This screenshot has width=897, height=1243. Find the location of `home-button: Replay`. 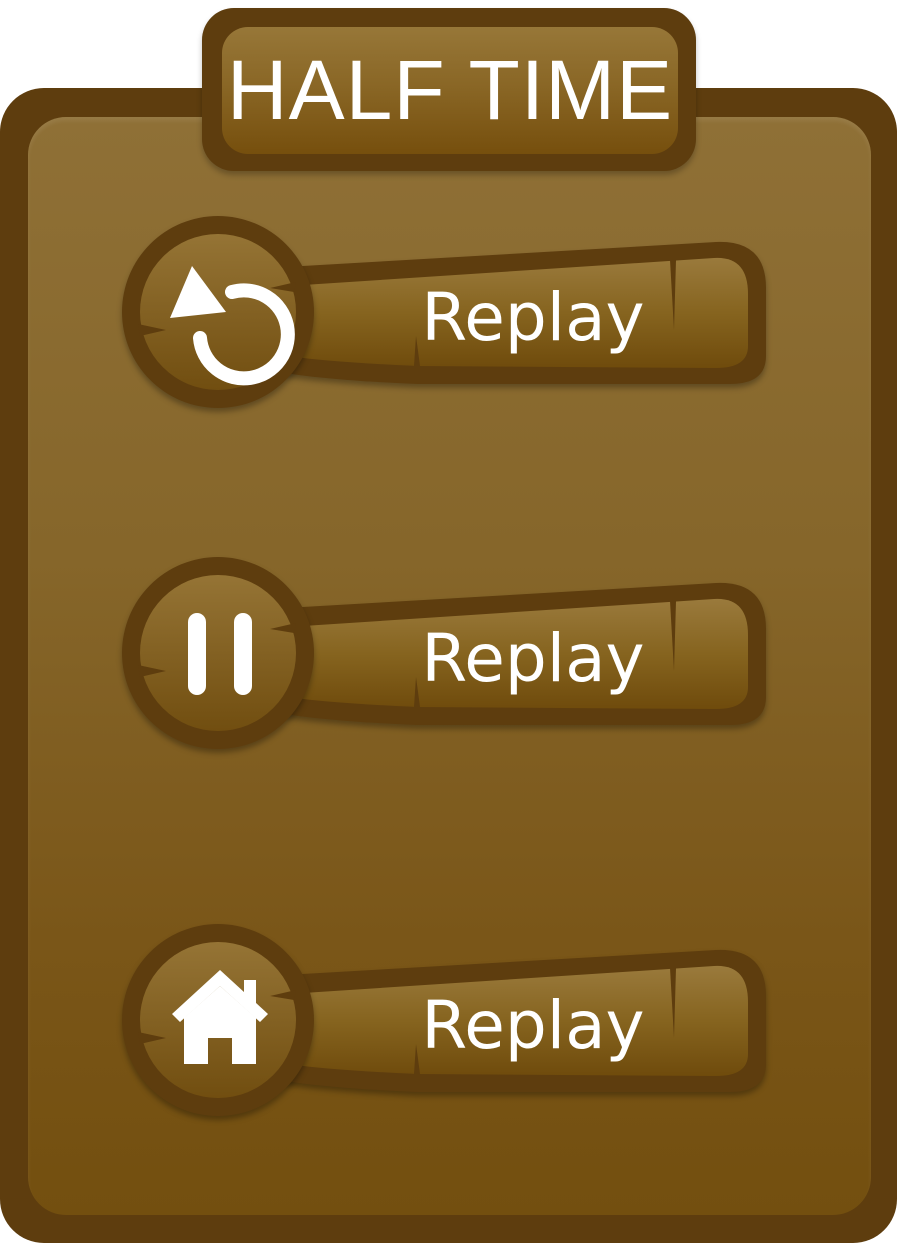

home-button: Replay is located at coordinates (448, 1024).